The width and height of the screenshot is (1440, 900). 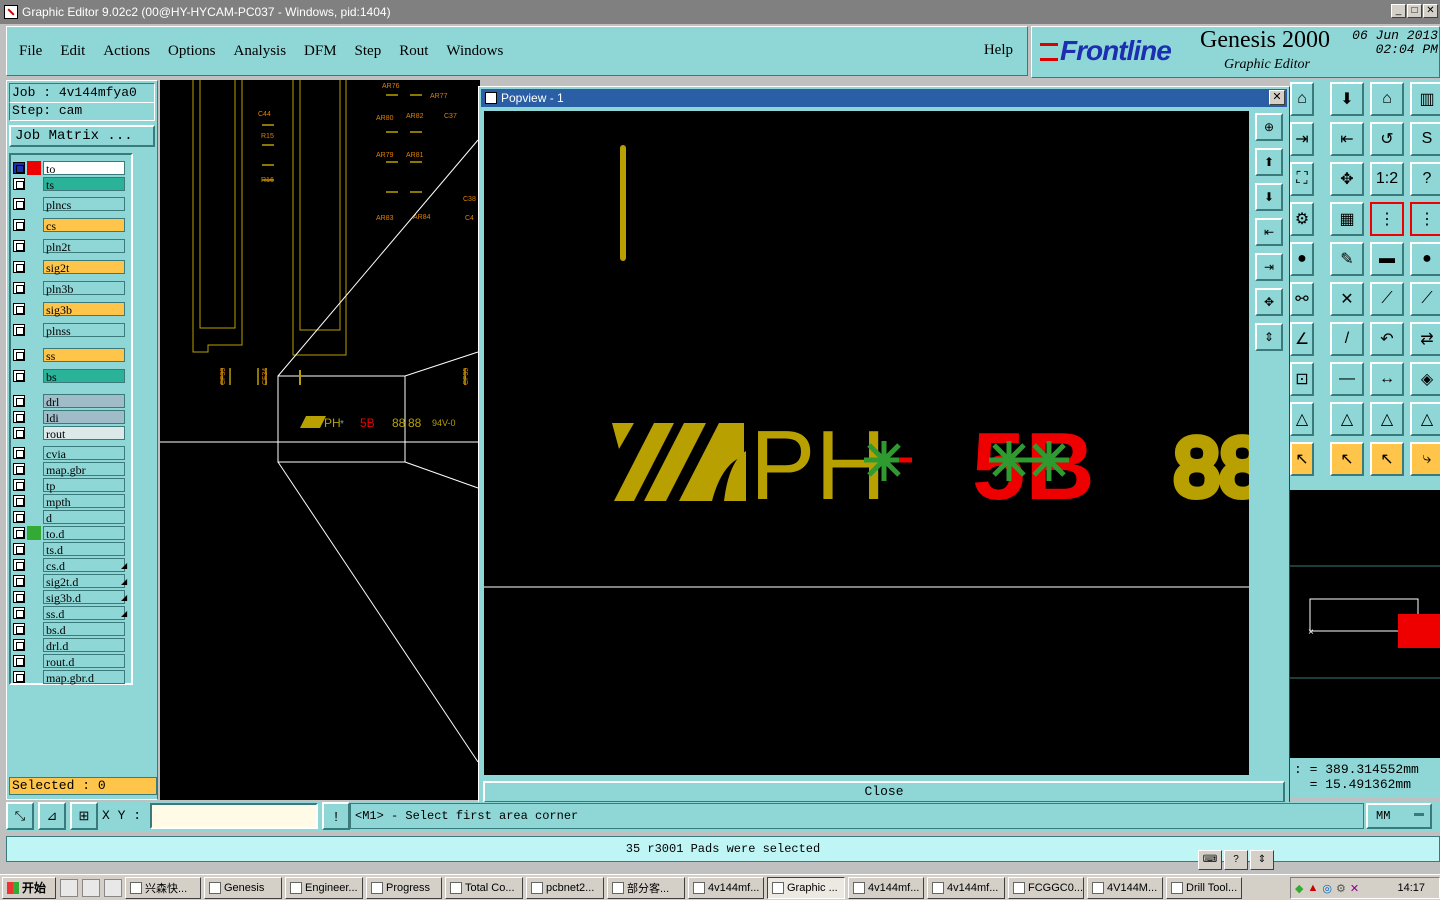 What do you see at coordinates (474, 51) in the screenshot?
I see `menu-windows: Windows` at bounding box center [474, 51].